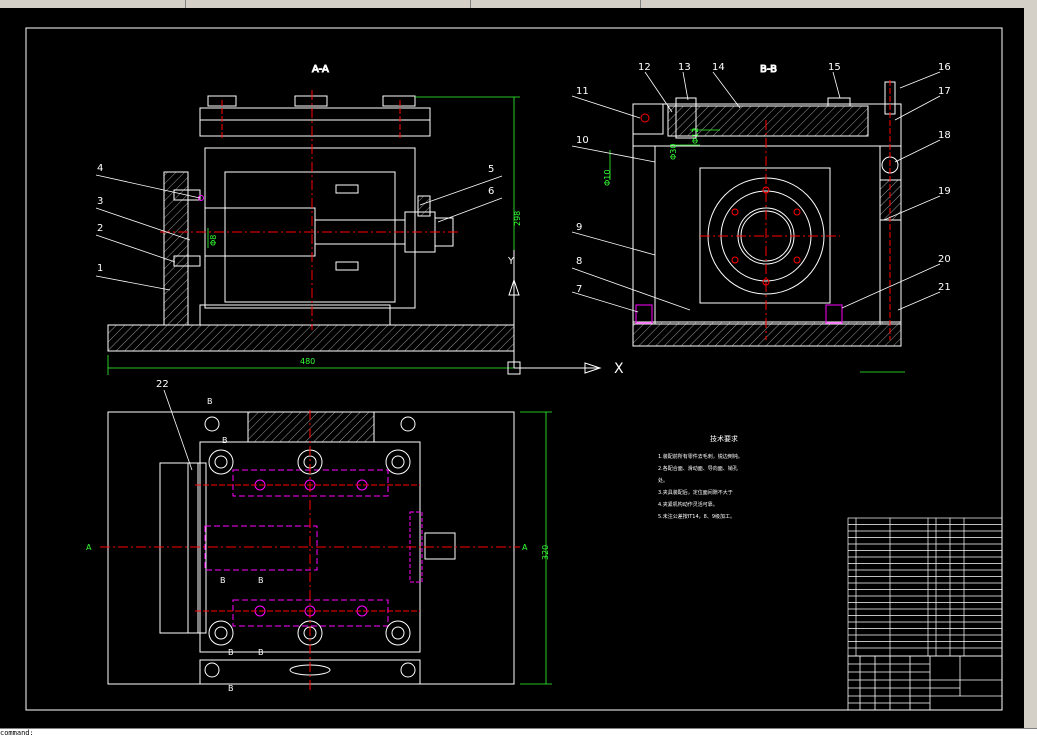 This screenshot has width=1037, height=737. What do you see at coordinates (579, 227) in the screenshot?
I see `part-number-9: 9` at bounding box center [579, 227].